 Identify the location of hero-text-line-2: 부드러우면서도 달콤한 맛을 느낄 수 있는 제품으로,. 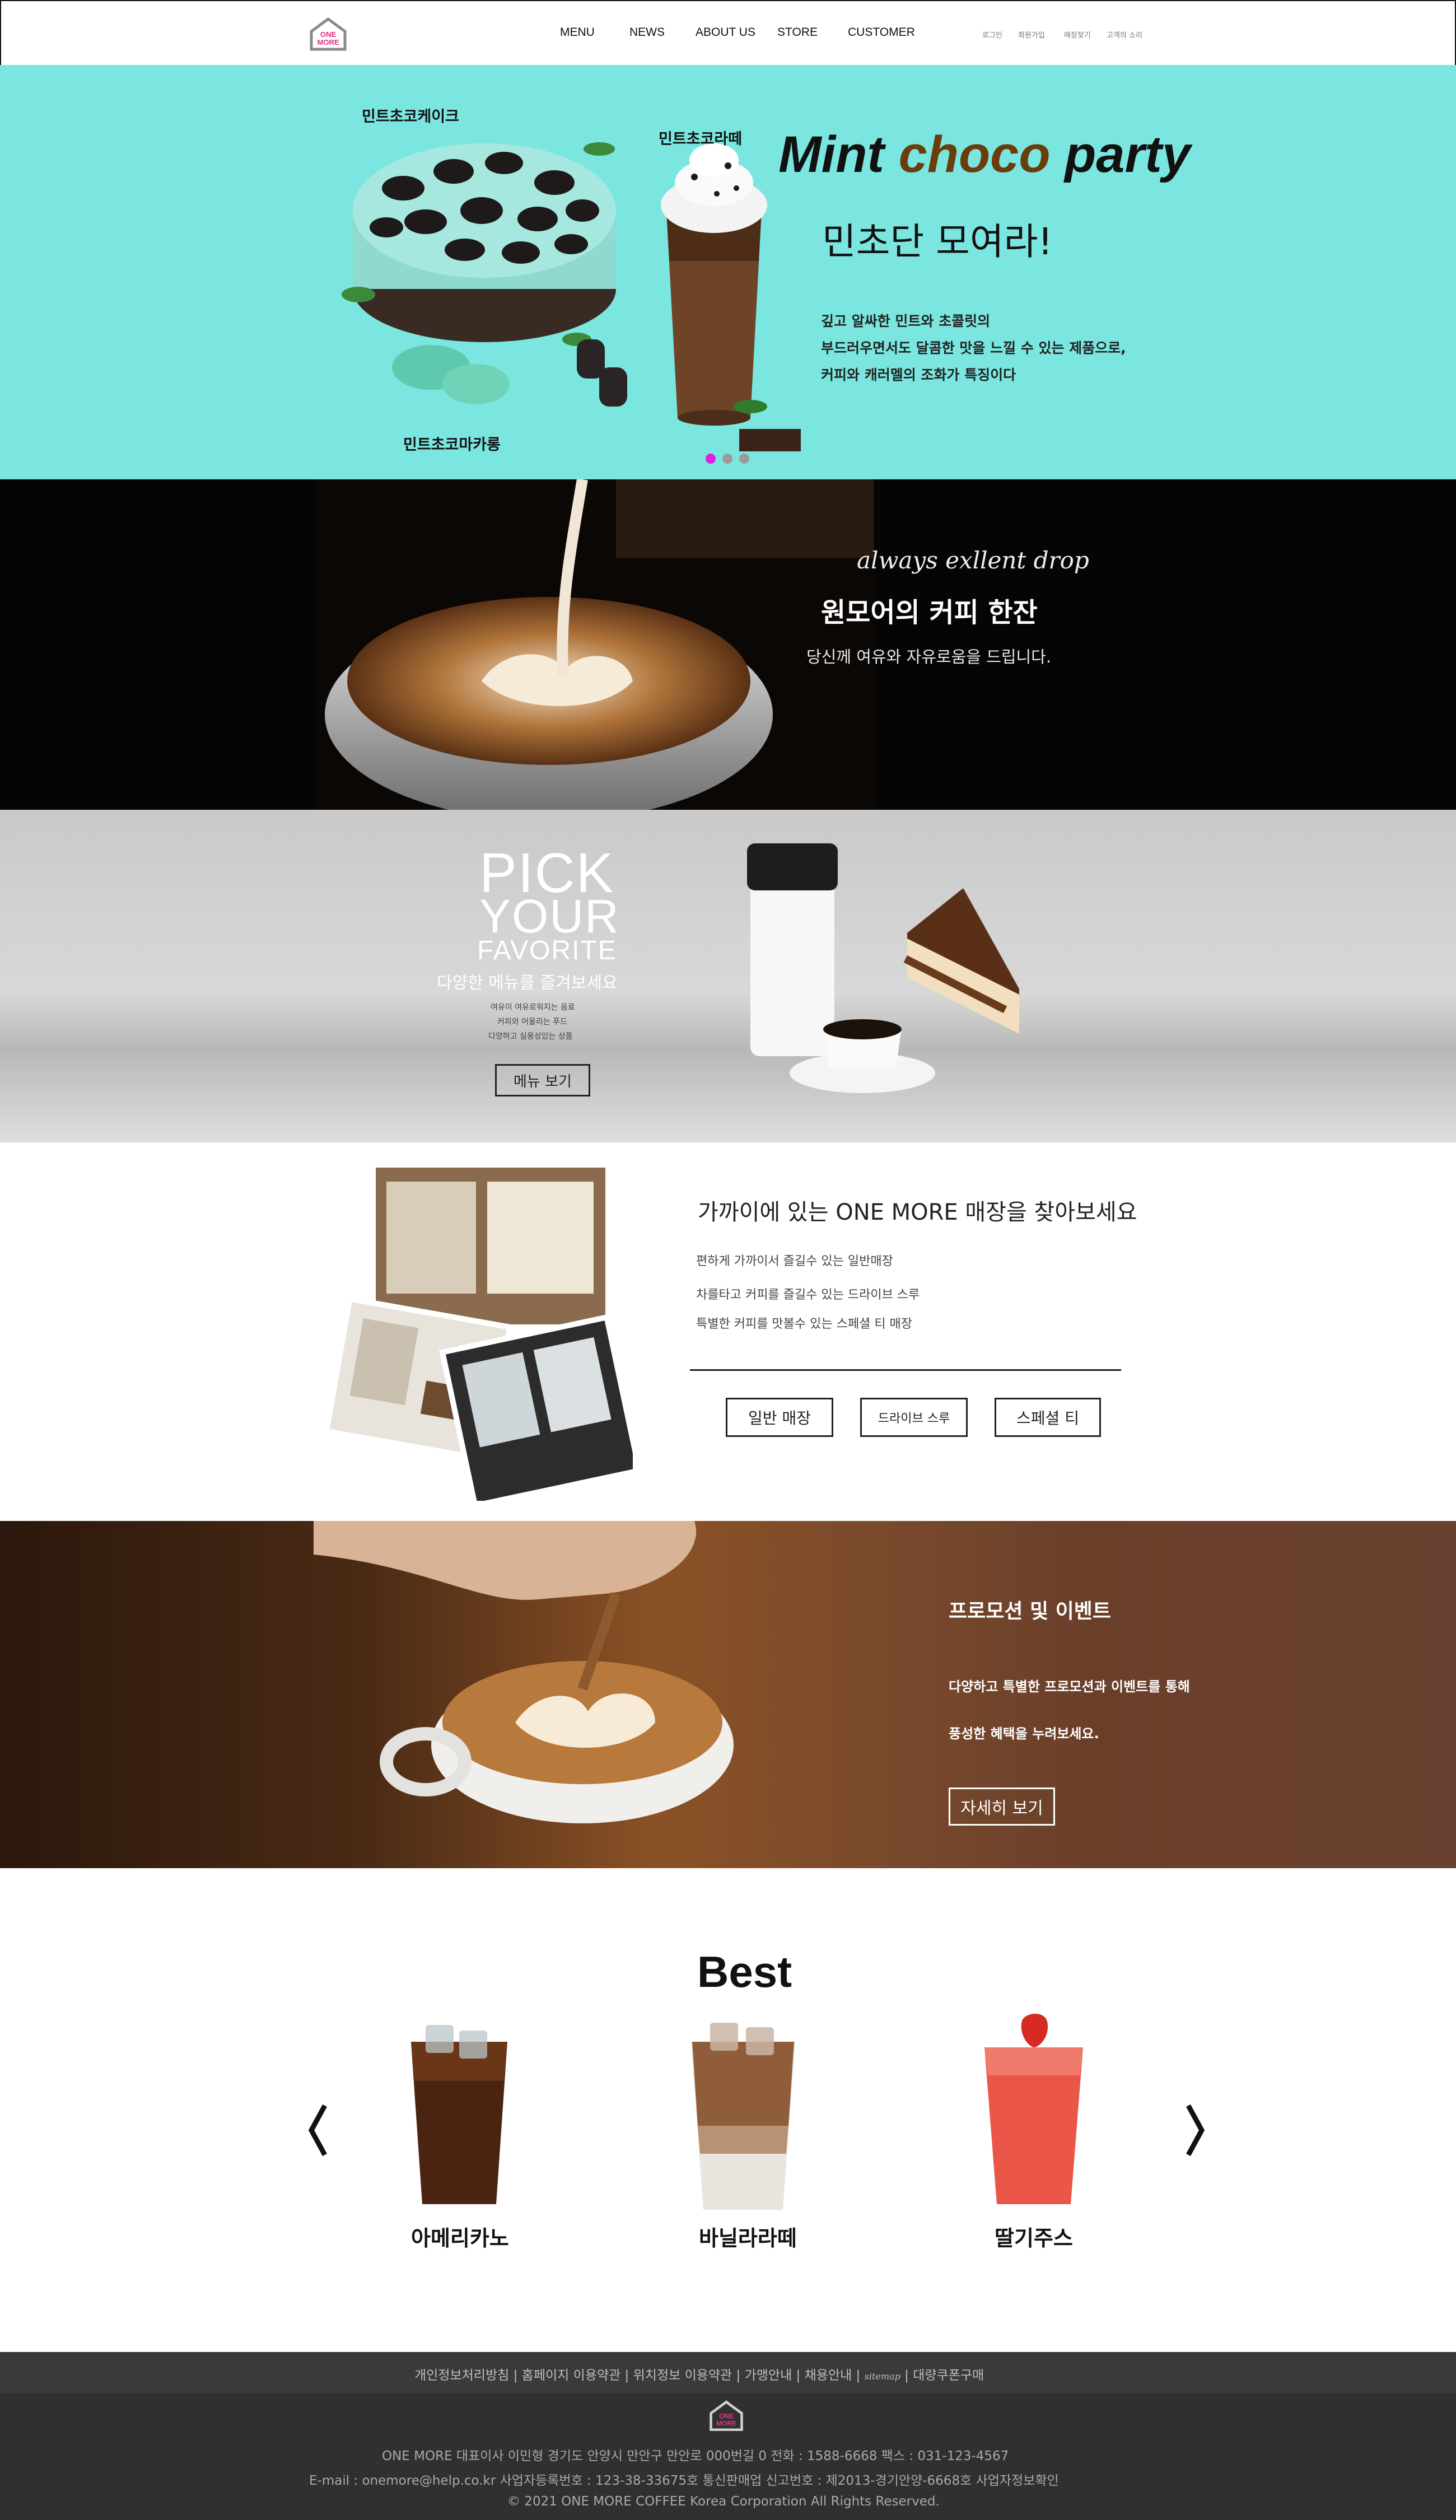
(974, 348).